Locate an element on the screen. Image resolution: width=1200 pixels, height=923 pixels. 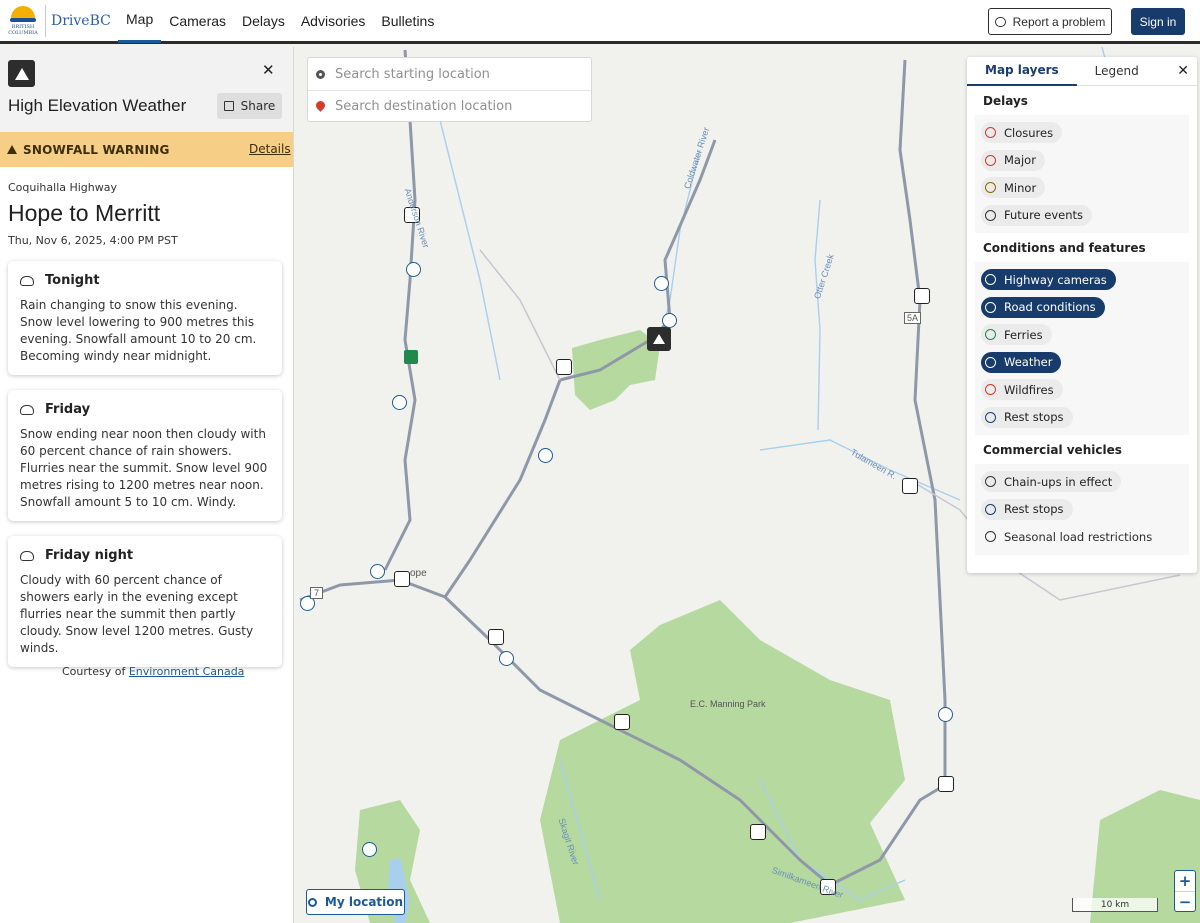
ferry-icon is located at coordinates (990, 335).